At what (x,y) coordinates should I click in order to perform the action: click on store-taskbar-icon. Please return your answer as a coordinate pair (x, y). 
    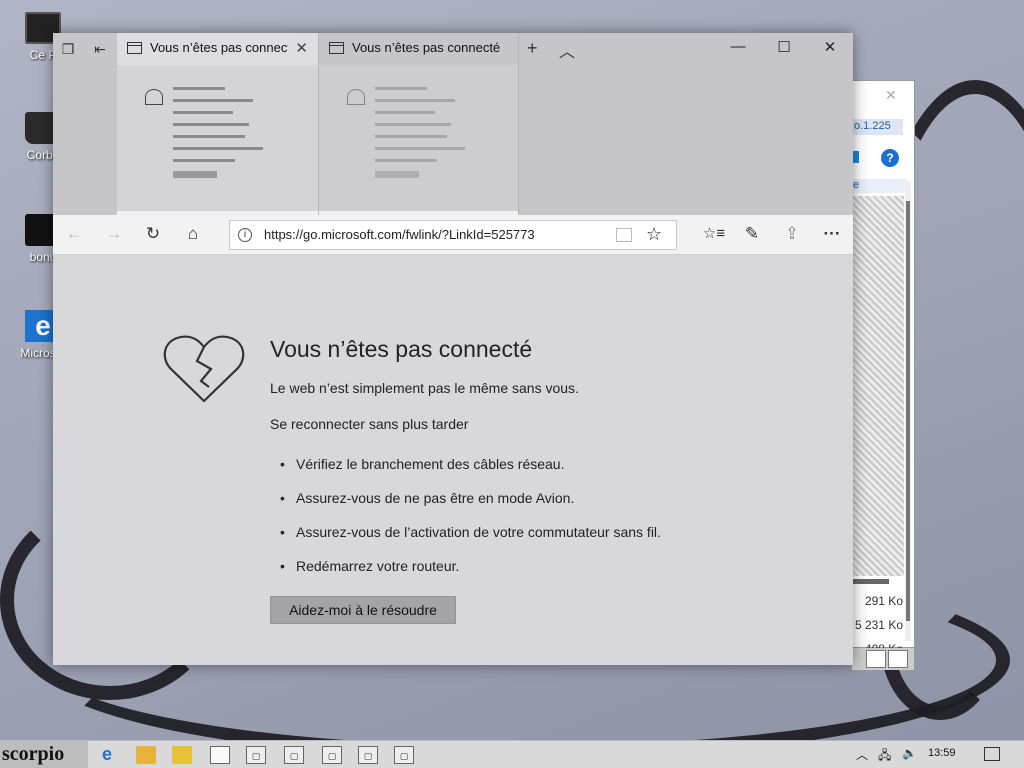
    Looking at the image, I should click on (182, 755).